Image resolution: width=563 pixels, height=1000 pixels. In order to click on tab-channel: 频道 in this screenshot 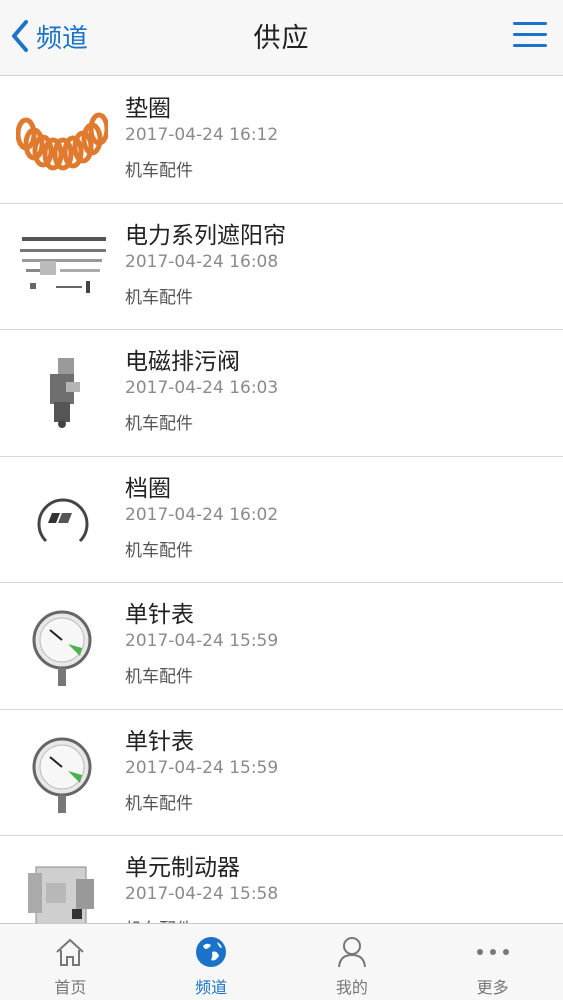, I will do `click(211, 962)`.